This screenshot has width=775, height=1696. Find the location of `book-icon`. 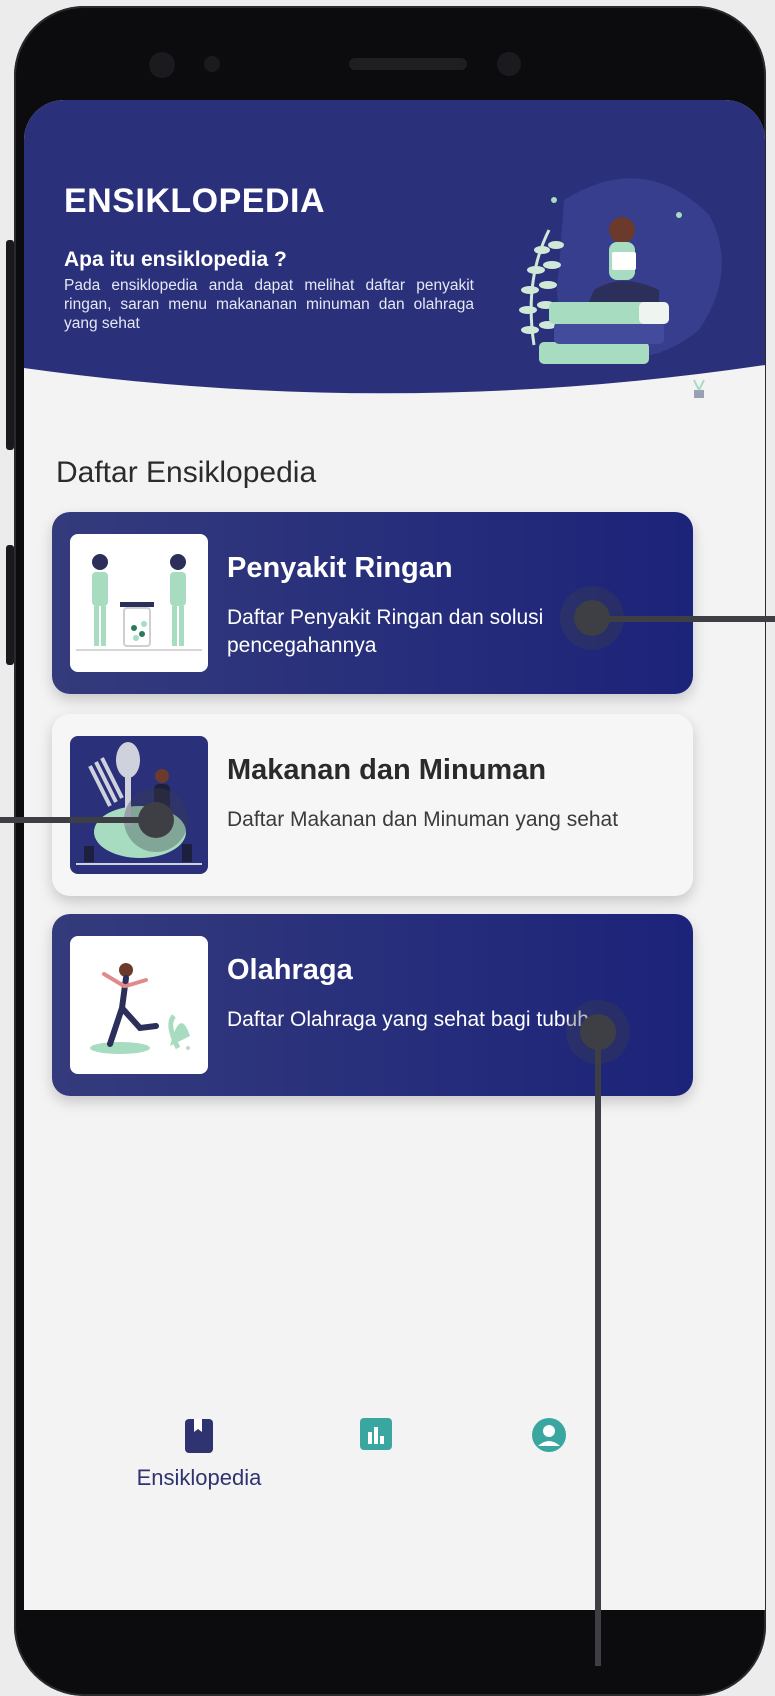

book-icon is located at coordinates (199, 1436).